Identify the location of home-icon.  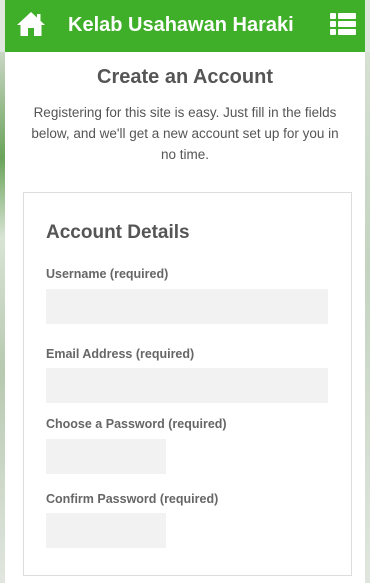
(31, 26).